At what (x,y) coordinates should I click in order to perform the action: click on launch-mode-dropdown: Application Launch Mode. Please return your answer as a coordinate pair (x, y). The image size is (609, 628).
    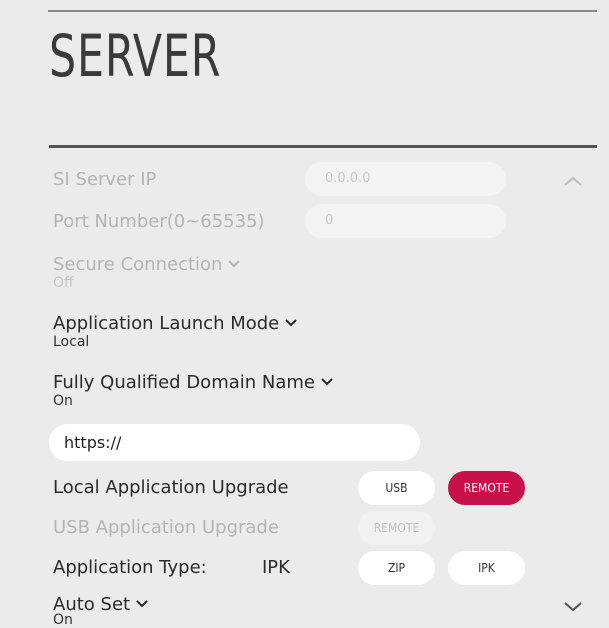
    Looking at the image, I should click on (175, 322).